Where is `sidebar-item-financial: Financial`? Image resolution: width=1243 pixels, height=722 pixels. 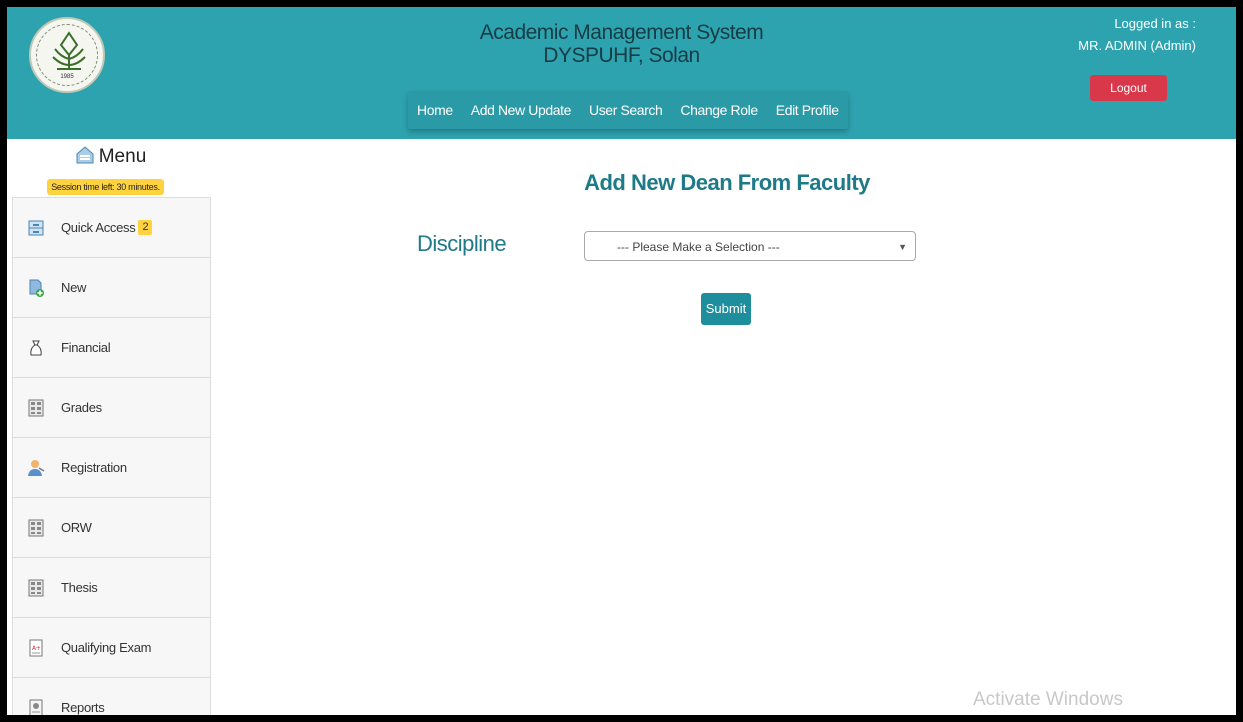 sidebar-item-financial: Financial is located at coordinates (111, 347).